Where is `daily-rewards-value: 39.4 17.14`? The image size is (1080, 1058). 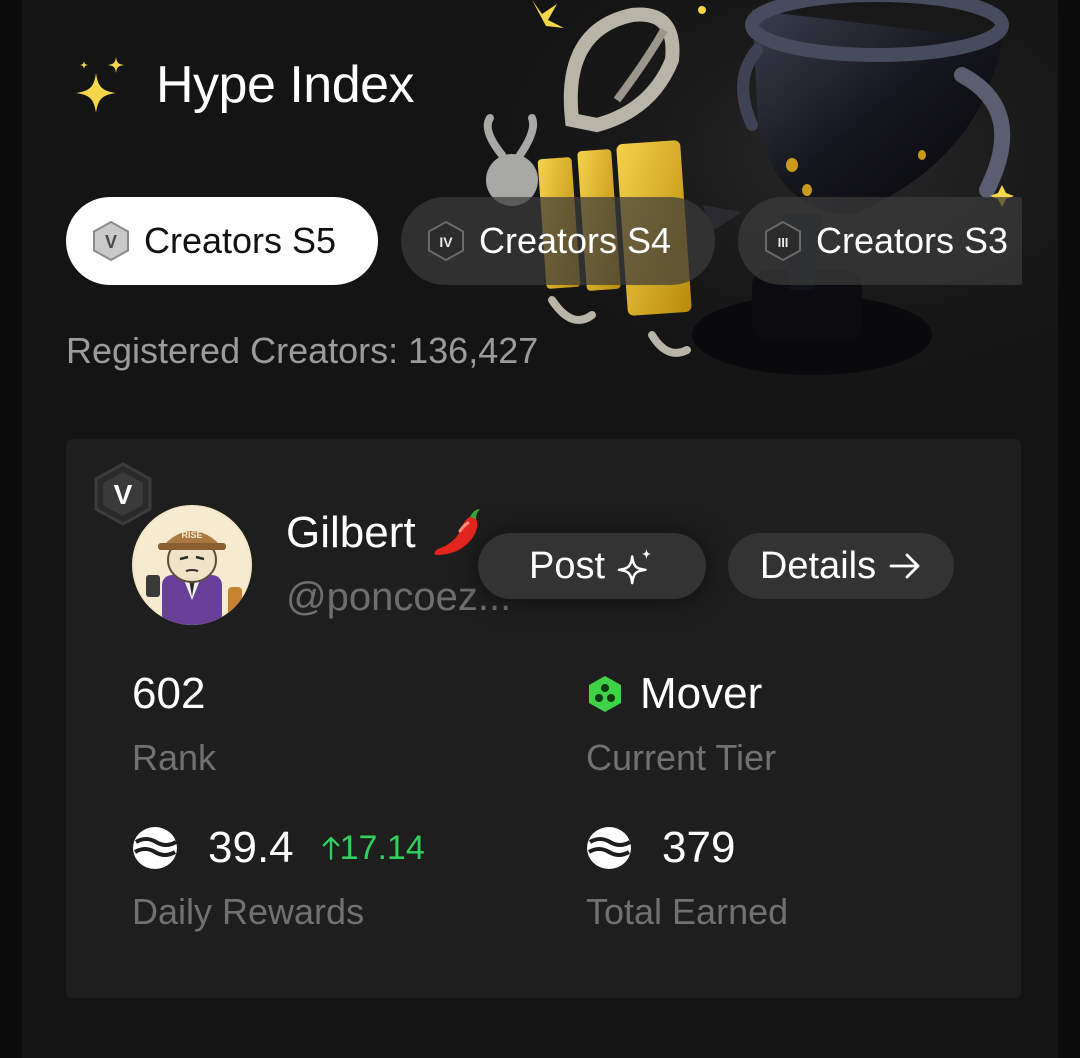 daily-rewards-value: 39.4 17.14 is located at coordinates (278, 848).